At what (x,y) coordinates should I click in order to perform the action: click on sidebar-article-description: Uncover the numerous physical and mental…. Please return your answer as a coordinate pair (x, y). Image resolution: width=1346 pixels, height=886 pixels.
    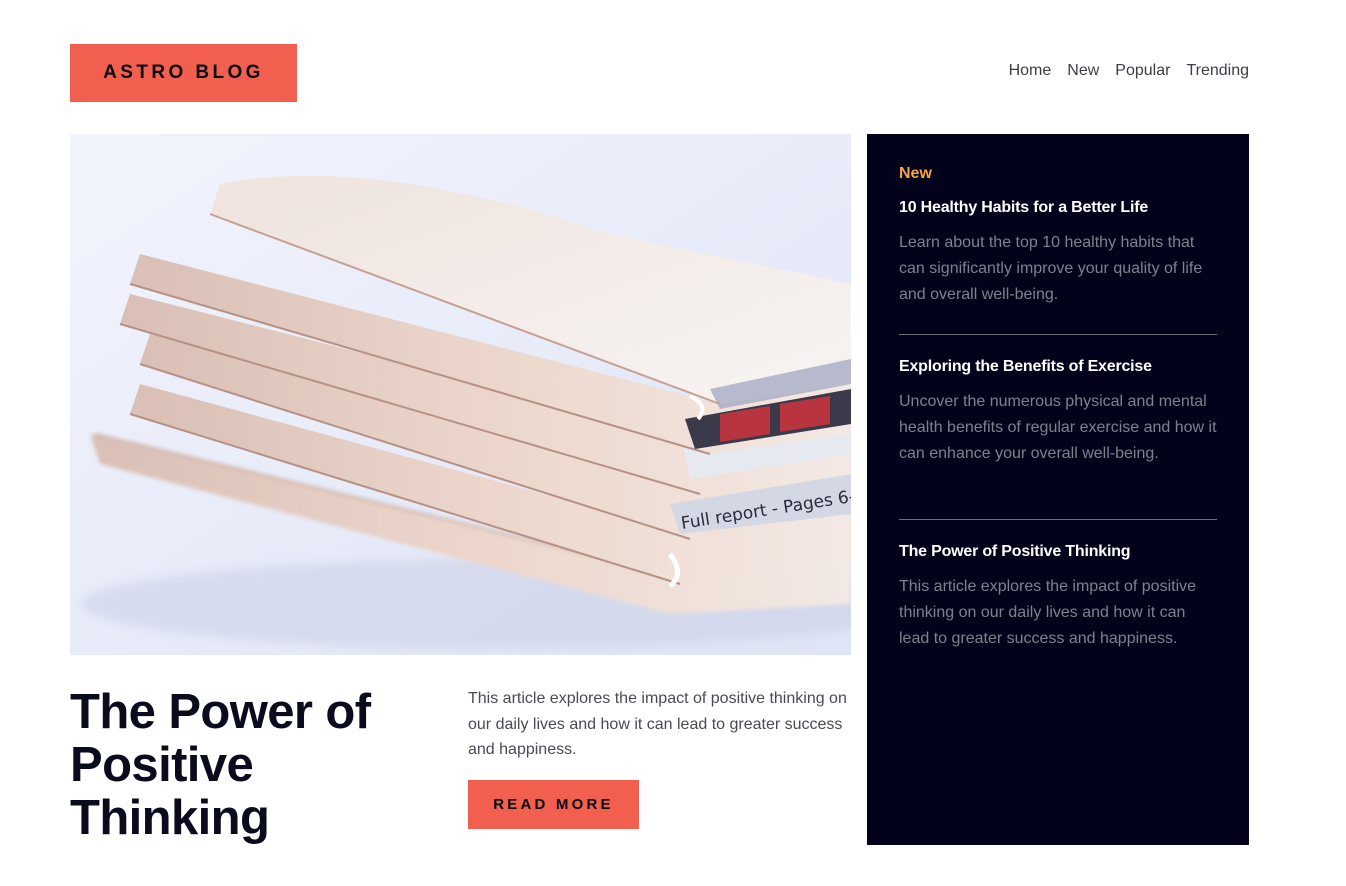
    Looking at the image, I should click on (1058, 427).